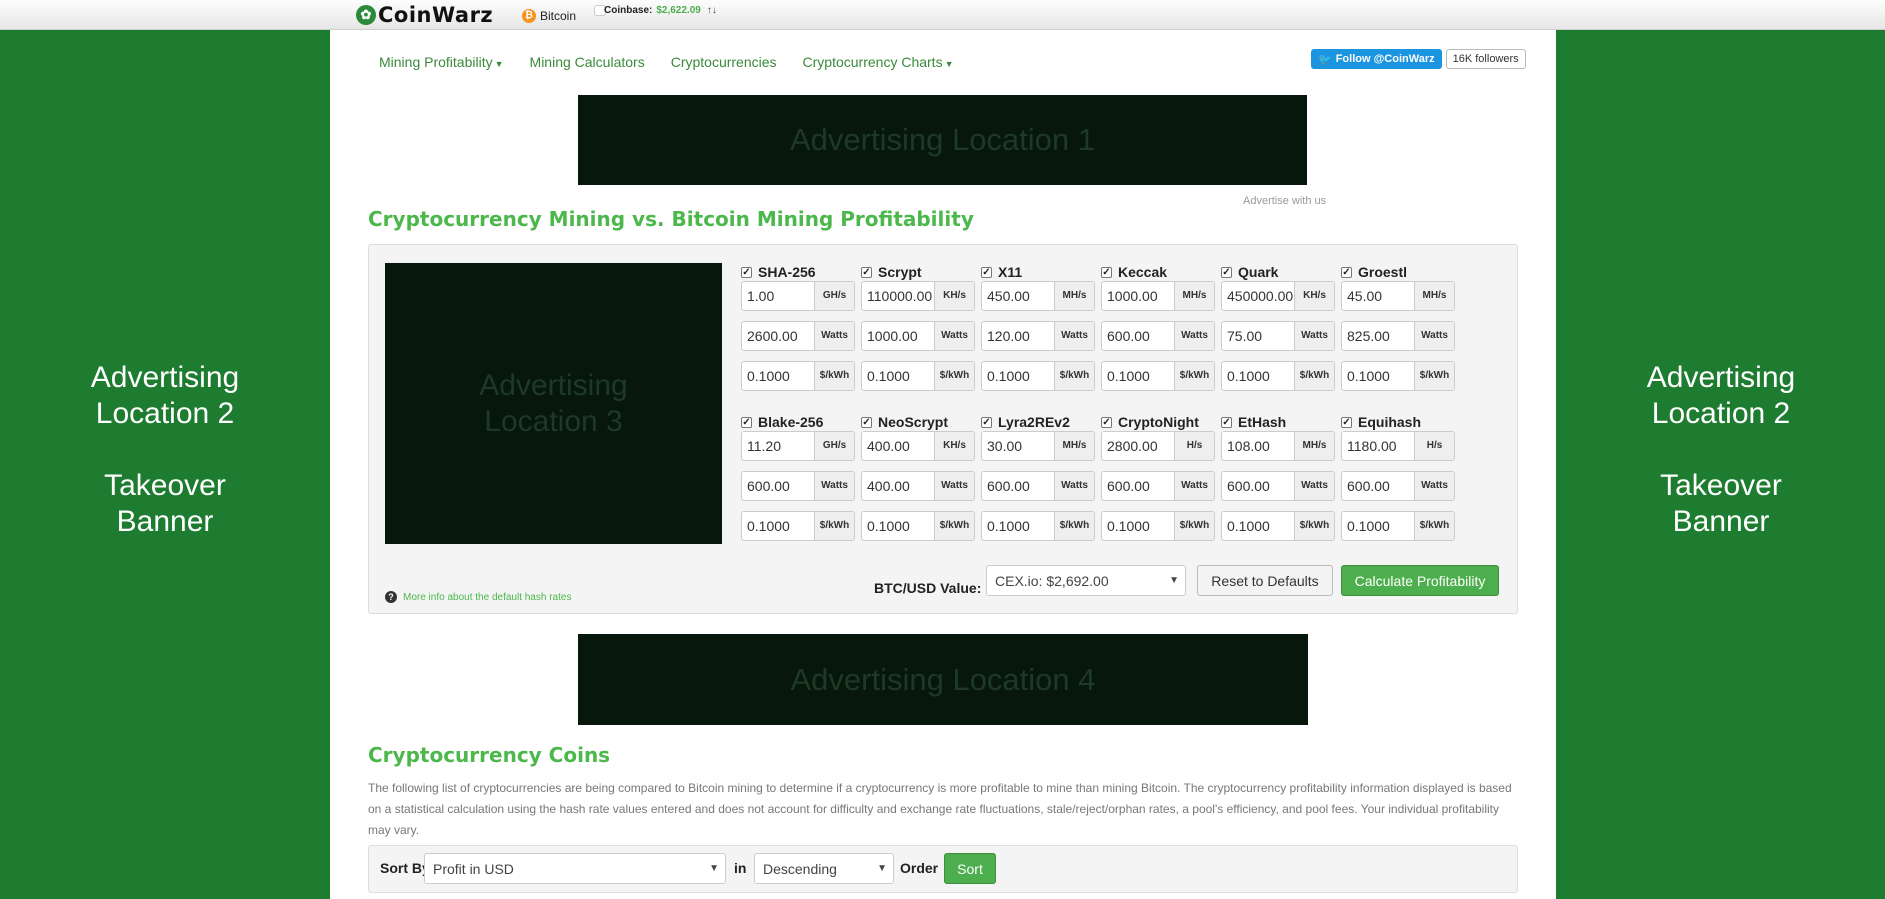  Describe the element at coordinates (1034, 422) in the screenshot. I see `algo-name: Lyra2REv2` at that location.